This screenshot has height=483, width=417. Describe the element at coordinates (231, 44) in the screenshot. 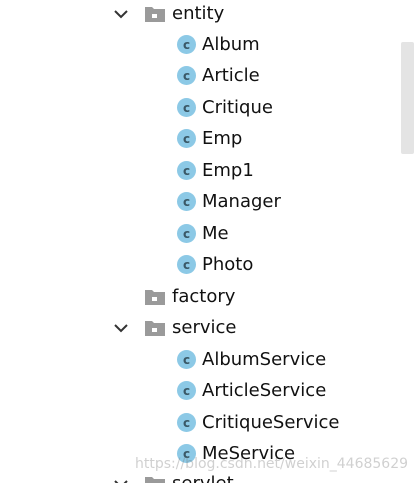

I see `tree-node-label: Album` at that location.